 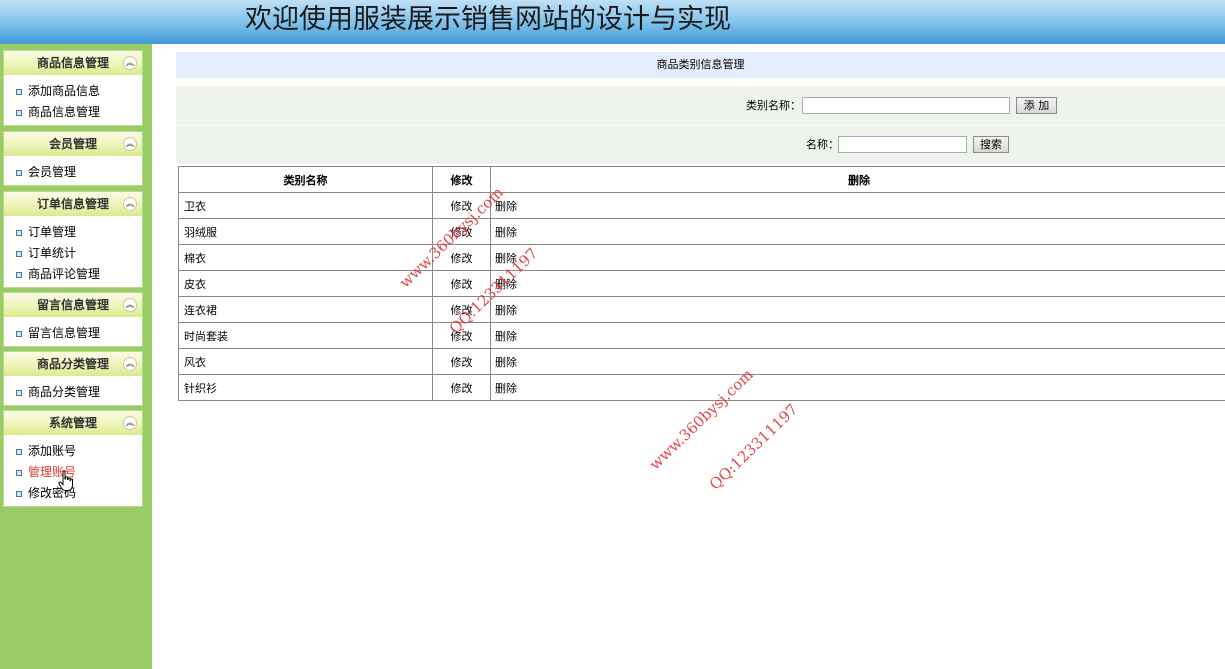 I want to click on menu-group-title: 商品信息管理, so click(x=72, y=63).